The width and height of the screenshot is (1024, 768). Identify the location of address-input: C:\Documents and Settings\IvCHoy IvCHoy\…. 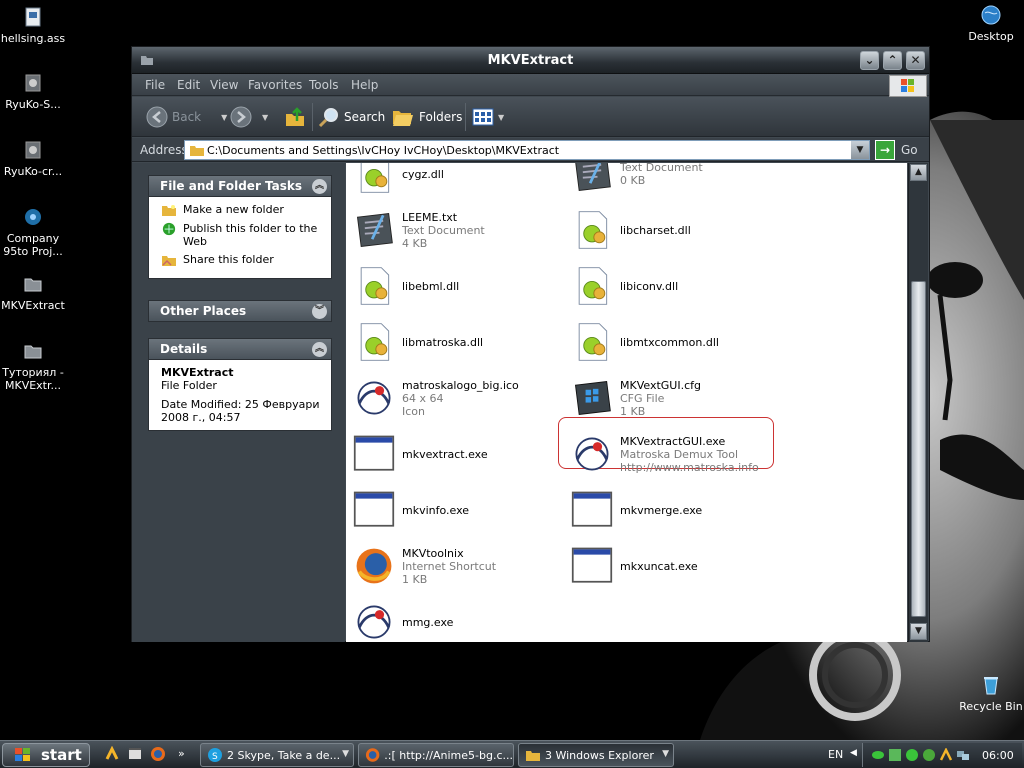
(527, 150).